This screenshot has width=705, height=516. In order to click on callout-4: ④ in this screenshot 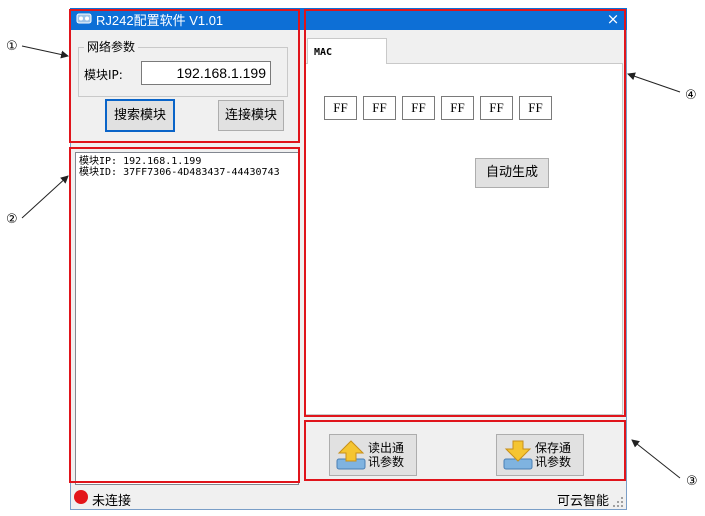, I will do `click(691, 95)`.